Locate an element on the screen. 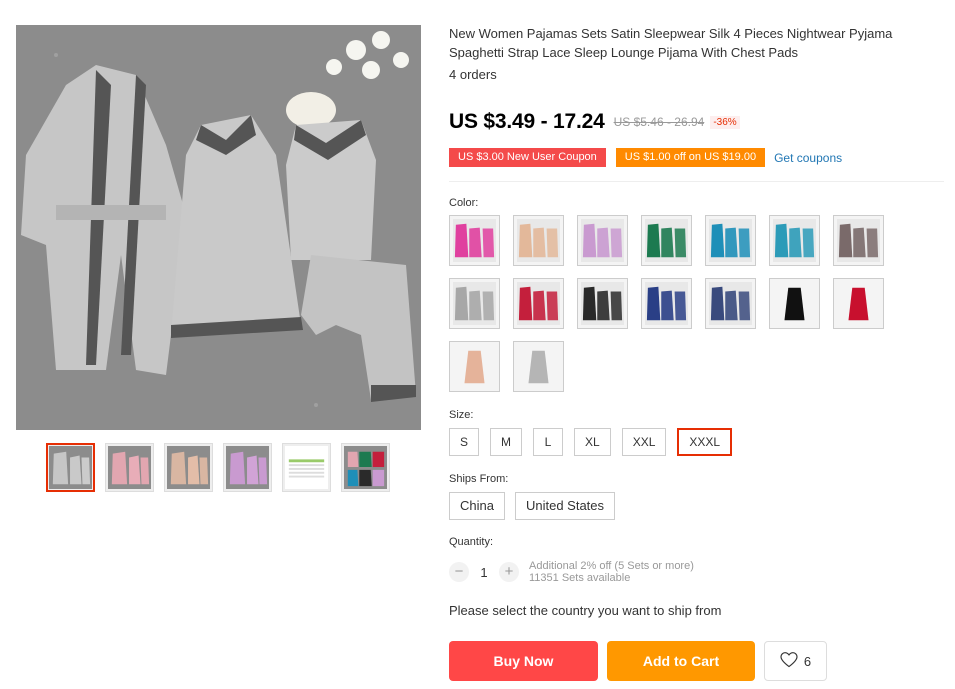  ships-from-united-states: United States is located at coordinates (565, 506).